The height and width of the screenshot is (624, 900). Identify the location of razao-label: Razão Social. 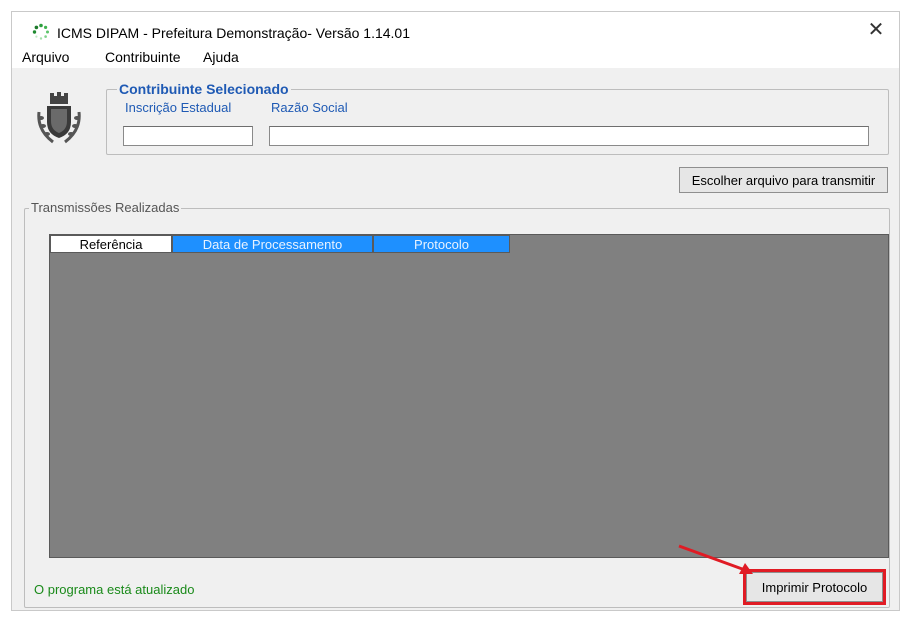
(309, 107).